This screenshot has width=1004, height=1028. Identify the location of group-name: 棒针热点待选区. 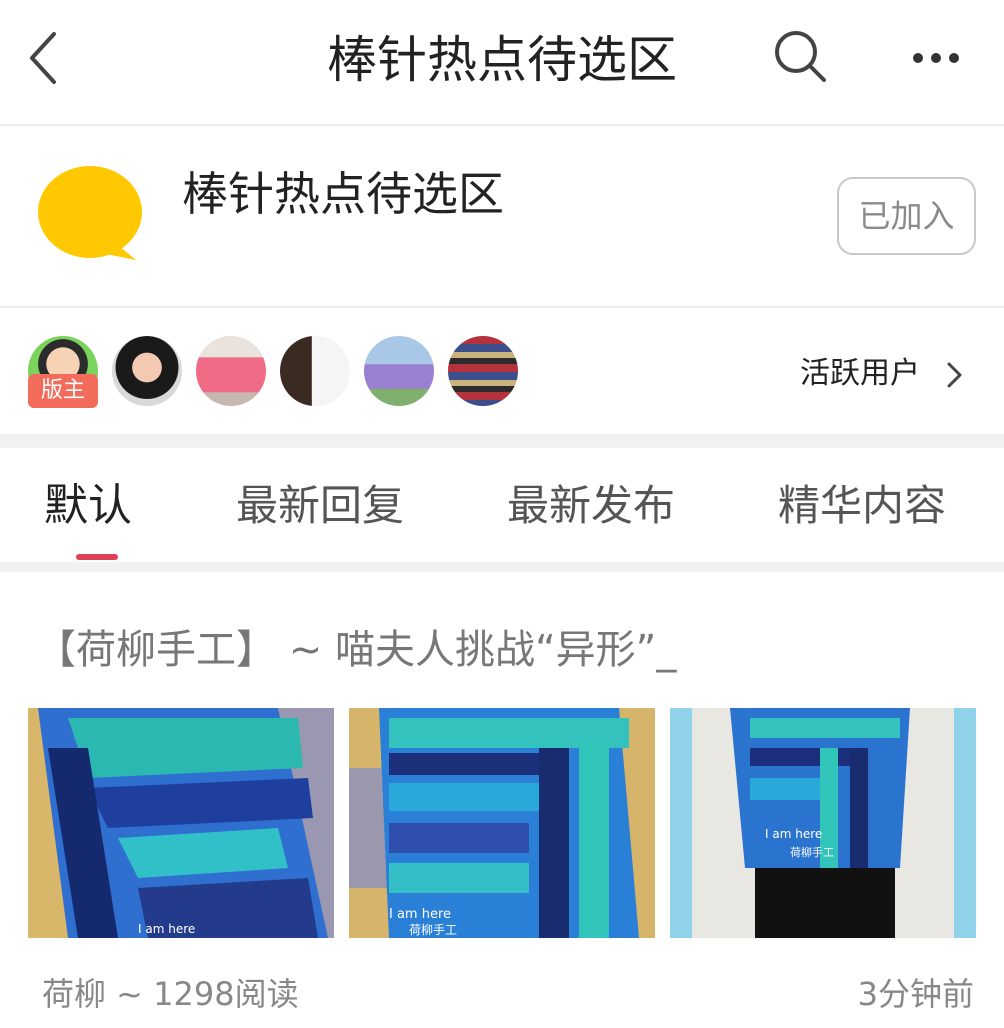
(343, 194).